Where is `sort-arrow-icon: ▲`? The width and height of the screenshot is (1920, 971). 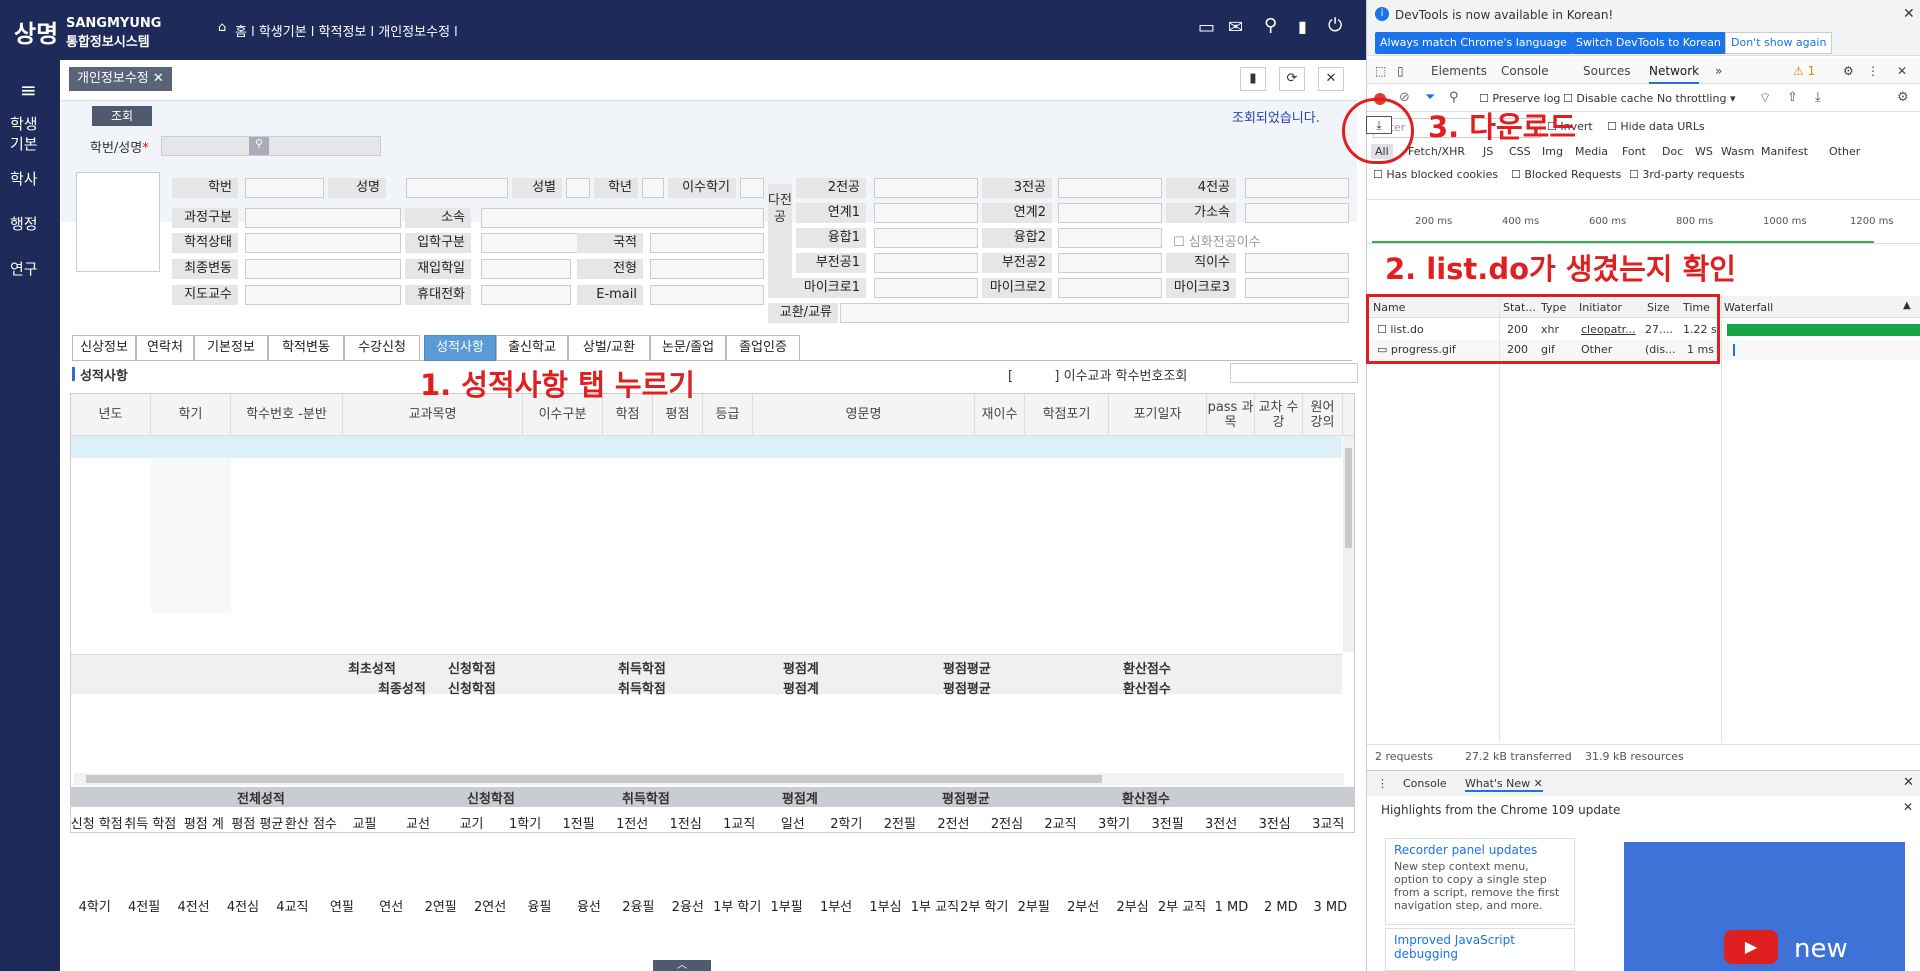
sort-arrow-icon: ▲ is located at coordinates (1907, 305).